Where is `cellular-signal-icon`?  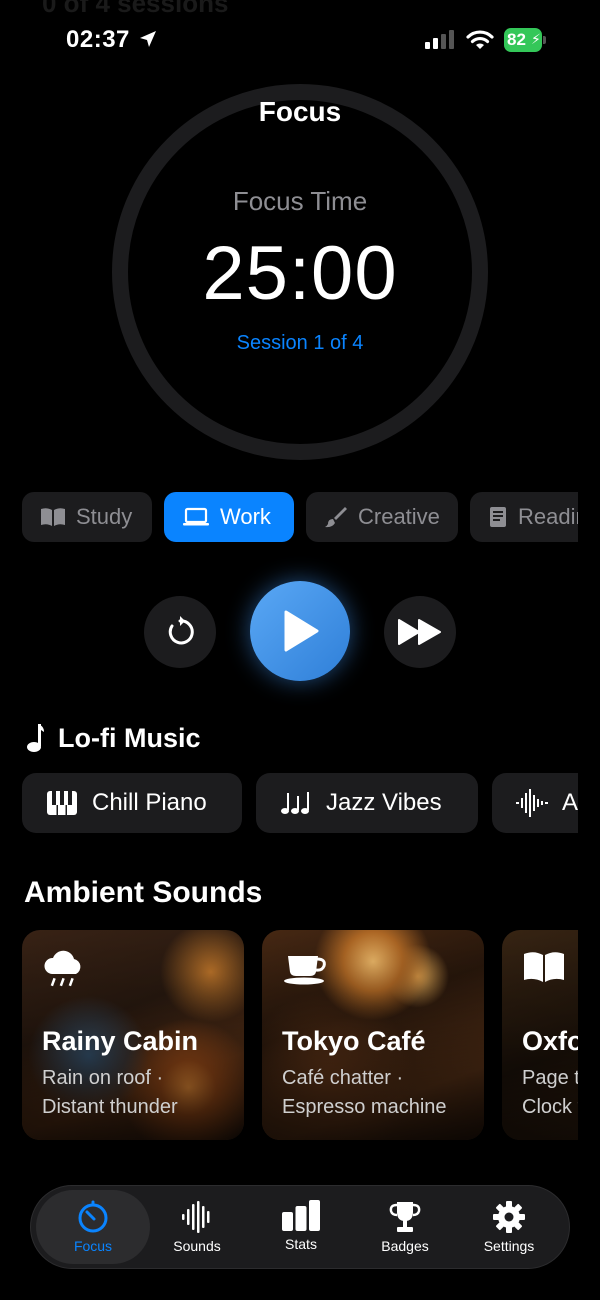
cellular-signal-icon is located at coordinates (439, 39).